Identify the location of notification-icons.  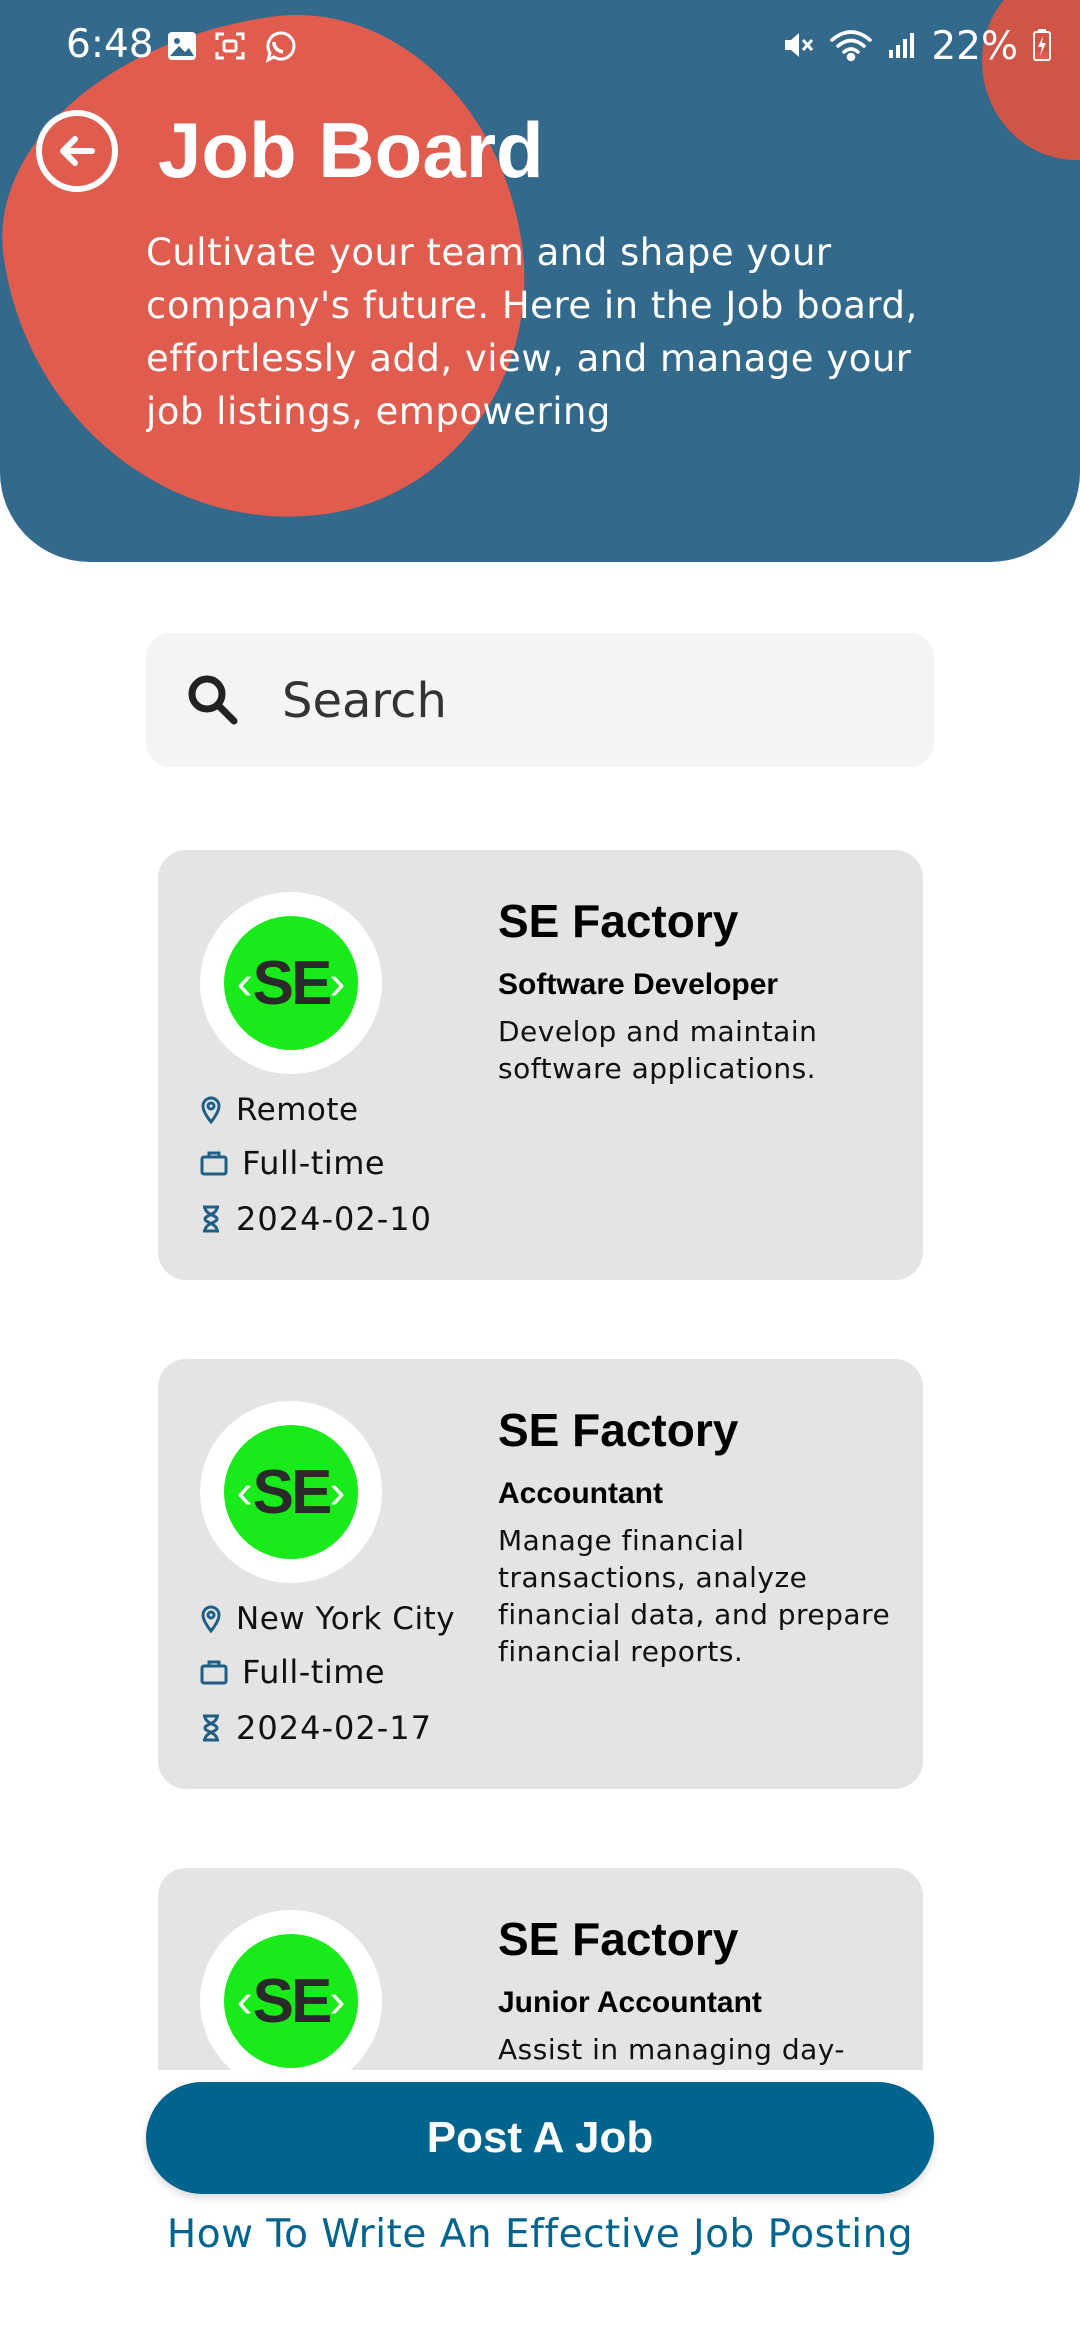
(231, 49).